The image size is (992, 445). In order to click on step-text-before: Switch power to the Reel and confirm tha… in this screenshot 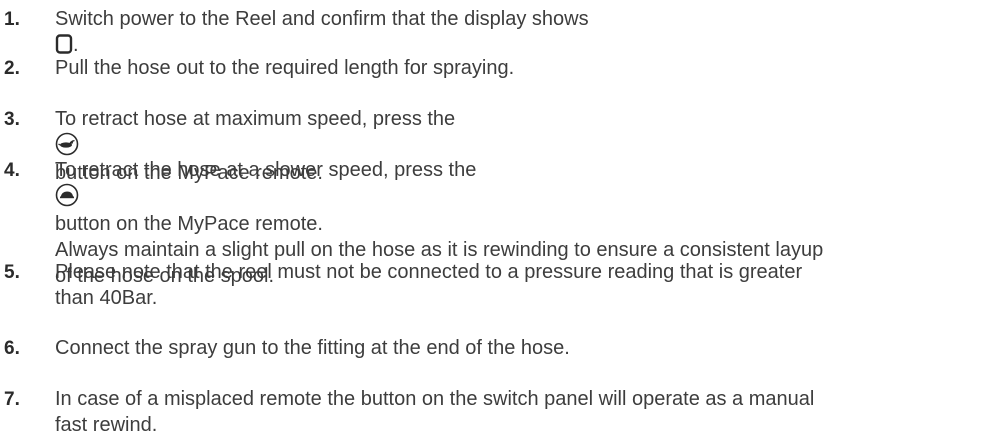, I will do `click(322, 19)`.